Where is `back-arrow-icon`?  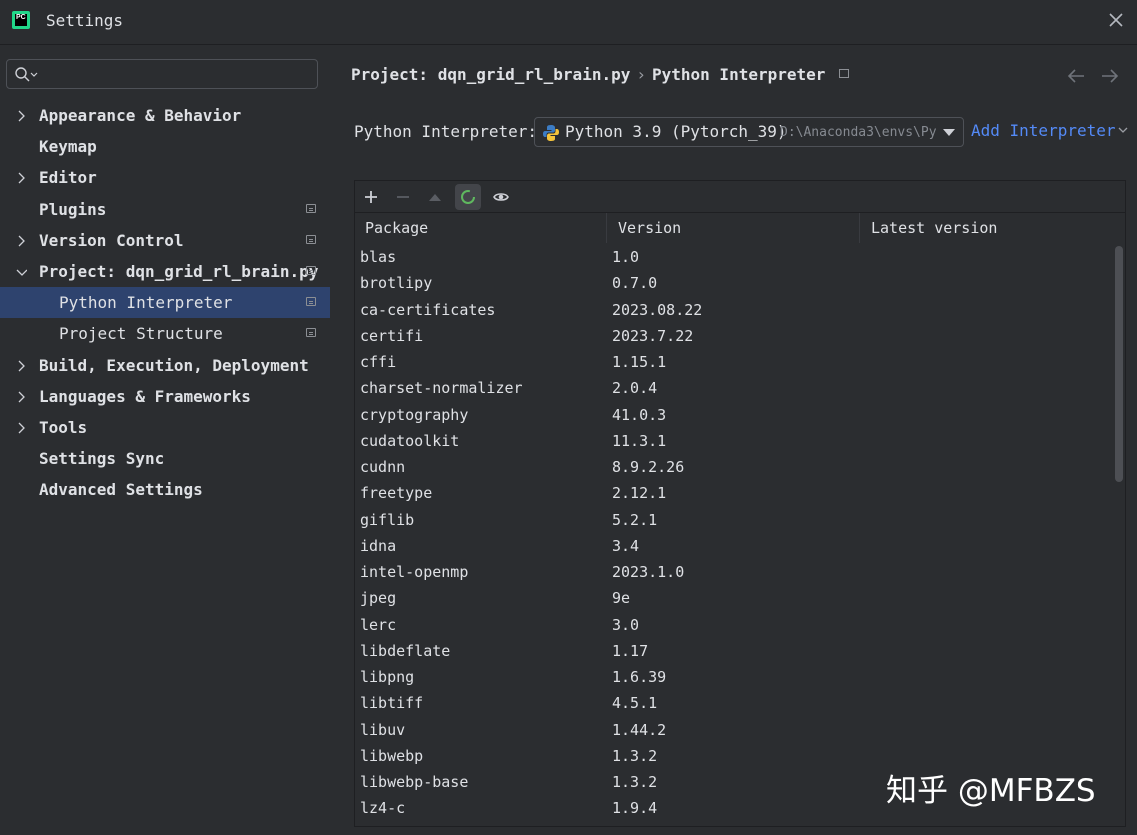 back-arrow-icon is located at coordinates (1076, 76).